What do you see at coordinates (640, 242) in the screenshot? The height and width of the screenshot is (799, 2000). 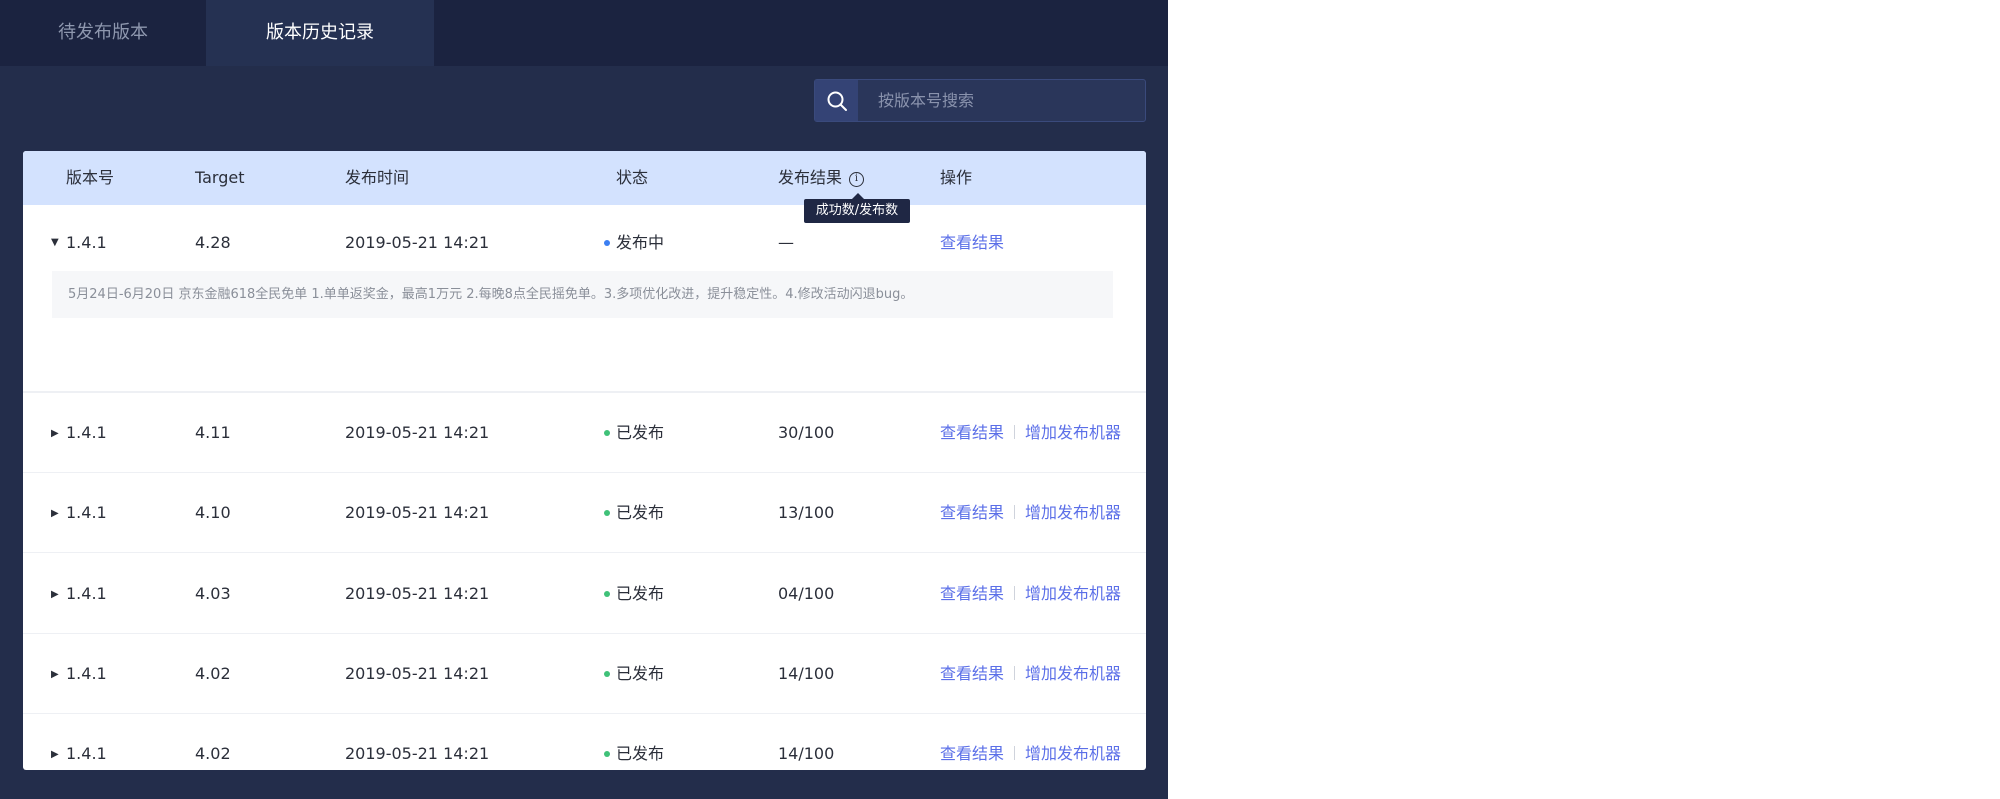 I see `status-cell: 发布中` at bounding box center [640, 242].